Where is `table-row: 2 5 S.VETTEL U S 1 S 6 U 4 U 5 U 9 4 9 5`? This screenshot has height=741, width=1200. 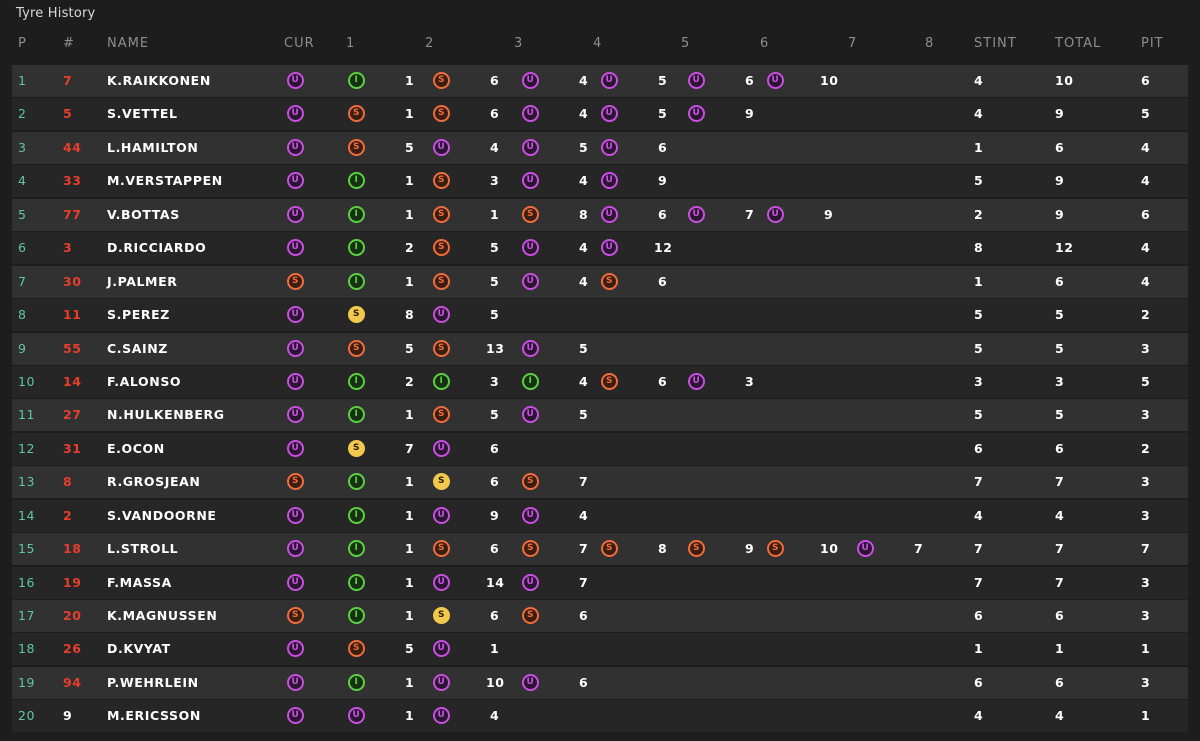
table-row: 2 5 S.VETTEL U S 1 S 6 U 4 U 5 U 9 4 9 5 is located at coordinates (600, 114).